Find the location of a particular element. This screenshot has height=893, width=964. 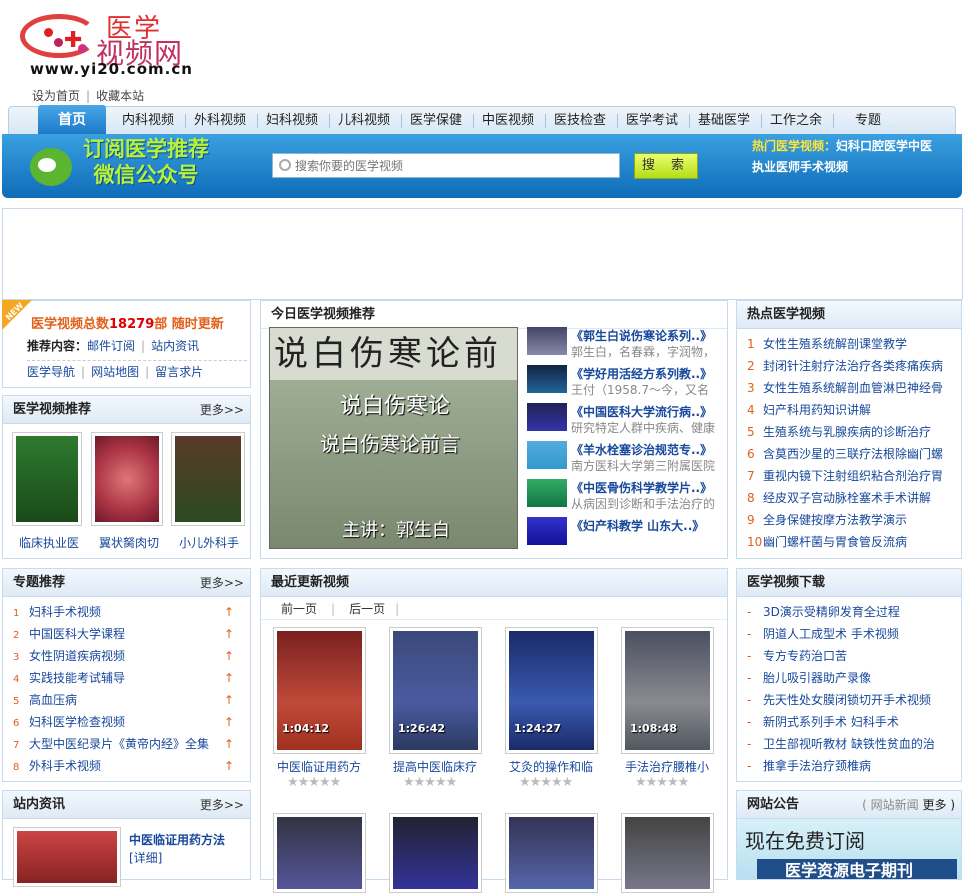

sitenews-more-link: 更多>> is located at coordinates (222, 805).